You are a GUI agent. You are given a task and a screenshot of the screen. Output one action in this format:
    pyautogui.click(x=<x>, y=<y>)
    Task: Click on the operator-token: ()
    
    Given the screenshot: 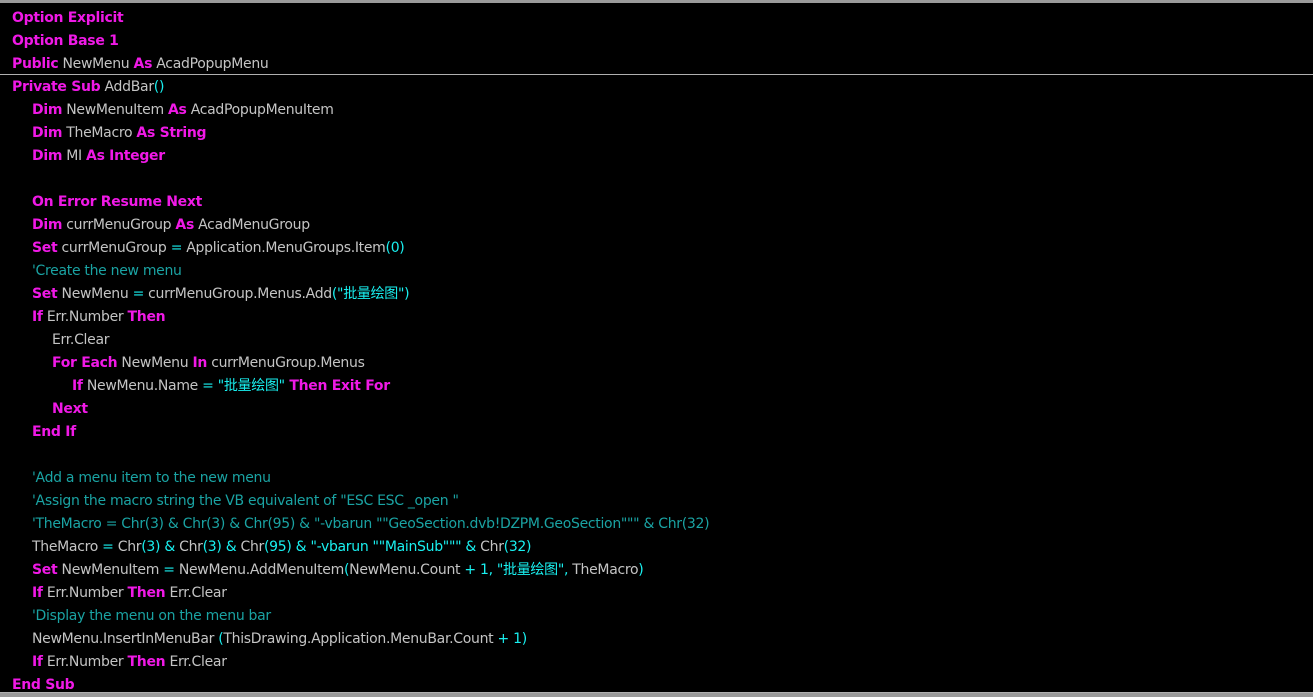 What is the action you would take?
    pyautogui.click(x=159, y=87)
    